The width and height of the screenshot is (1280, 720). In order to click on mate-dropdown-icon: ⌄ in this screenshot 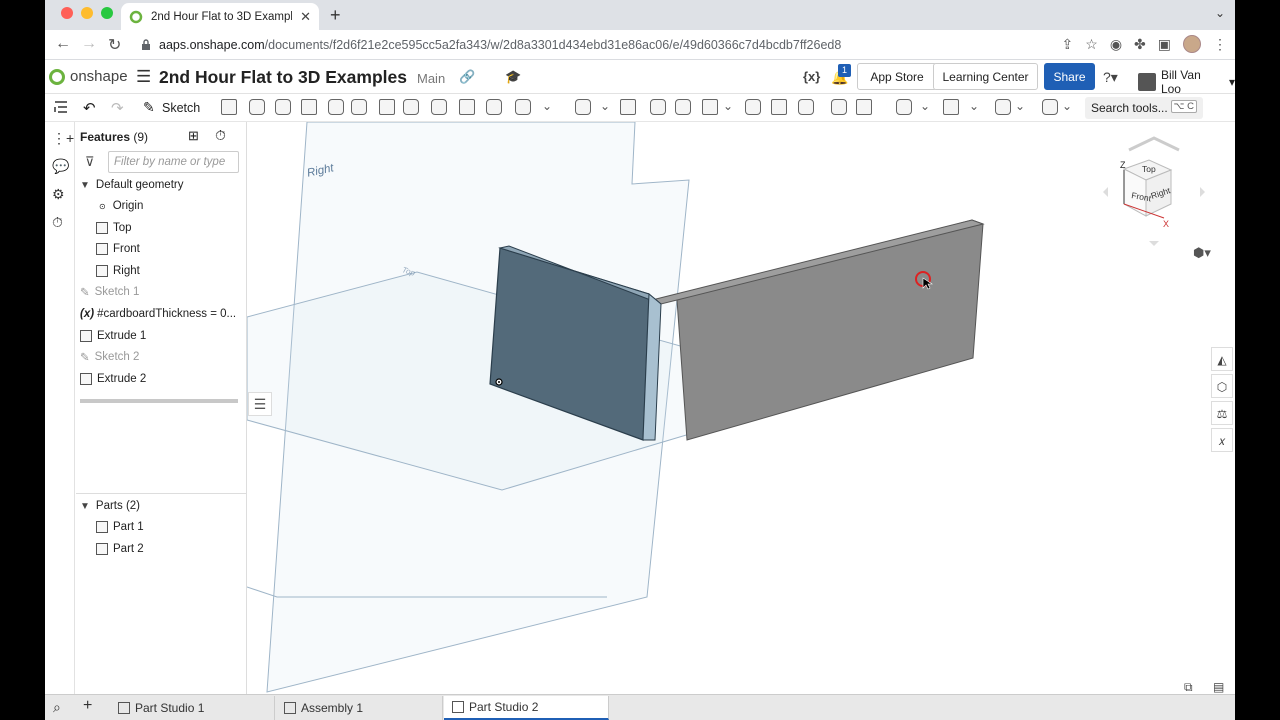, I will do `click(1023, 107)`.